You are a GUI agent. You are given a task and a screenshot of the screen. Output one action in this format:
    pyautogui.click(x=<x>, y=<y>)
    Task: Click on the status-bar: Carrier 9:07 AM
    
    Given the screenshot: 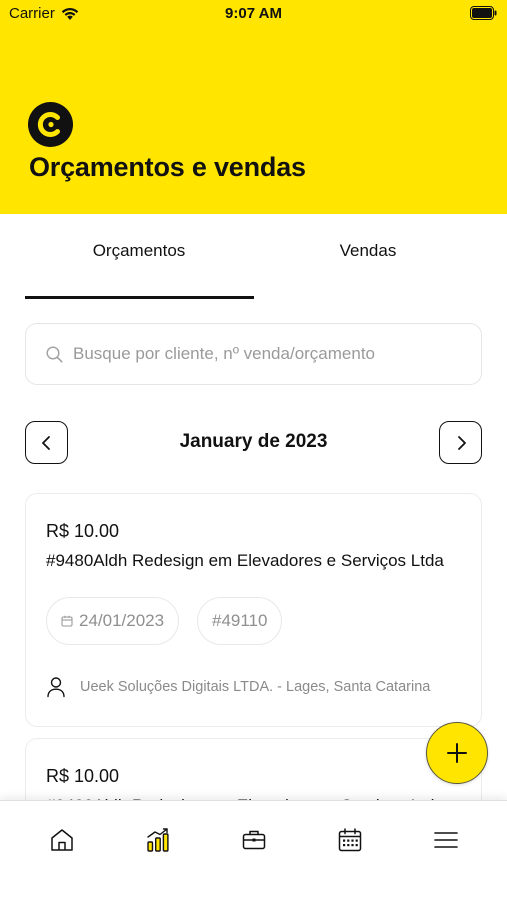 What is the action you would take?
    pyautogui.click(x=253, y=15)
    